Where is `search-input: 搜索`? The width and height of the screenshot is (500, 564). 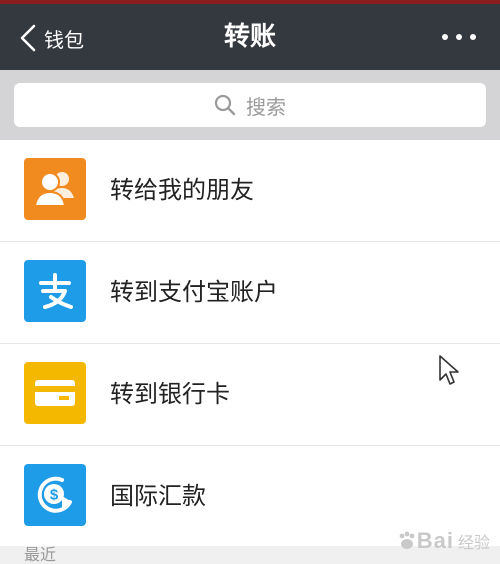 search-input: 搜索 is located at coordinates (250, 105).